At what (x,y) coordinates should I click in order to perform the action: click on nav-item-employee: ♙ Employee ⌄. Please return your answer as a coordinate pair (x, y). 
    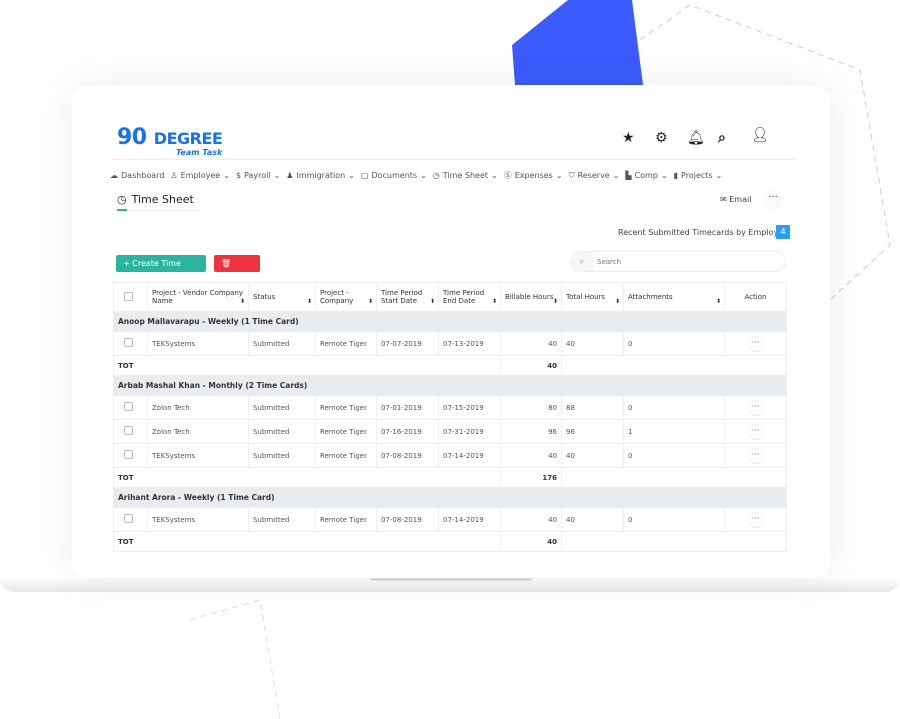
    Looking at the image, I should click on (200, 175).